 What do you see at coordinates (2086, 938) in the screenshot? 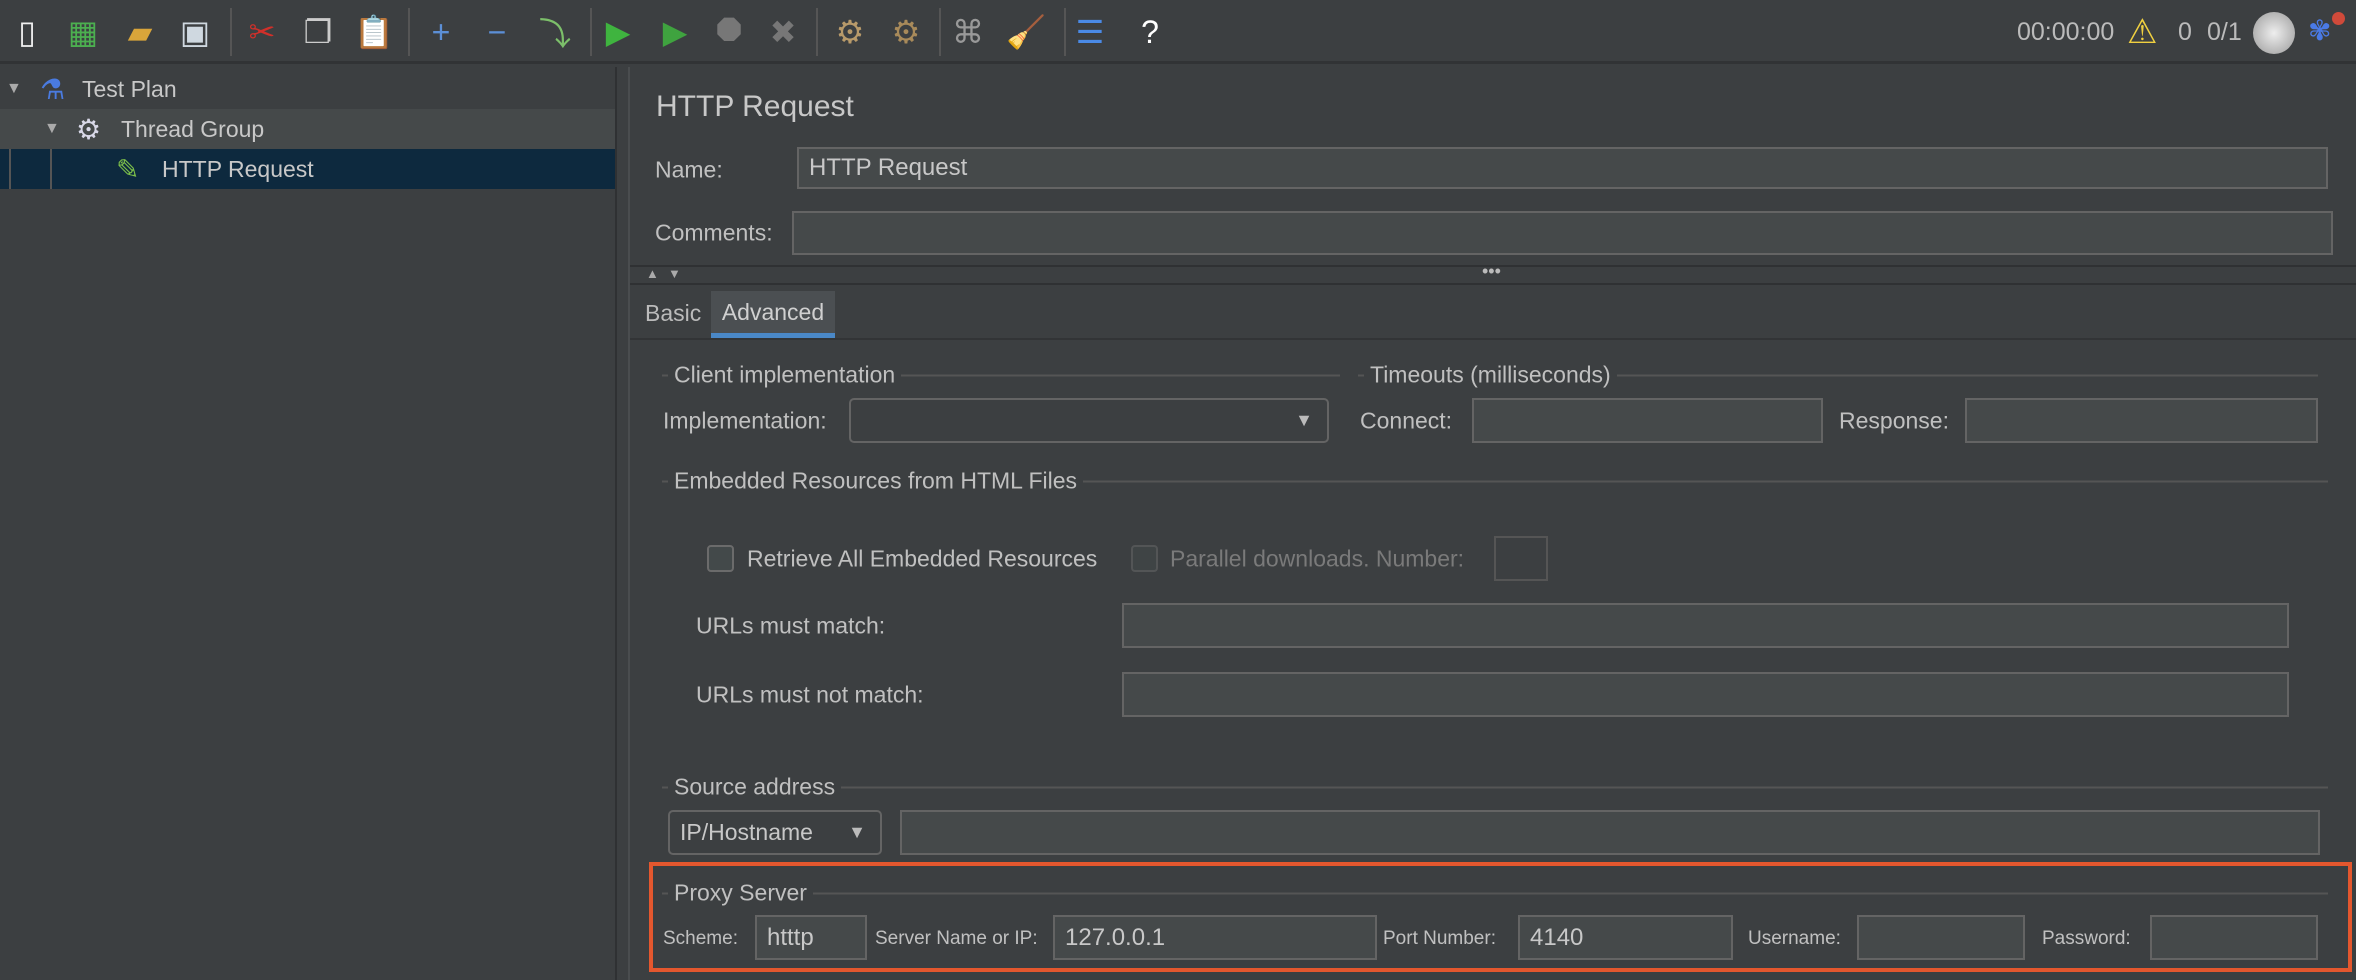
I see `password-label: Password:` at bounding box center [2086, 938].